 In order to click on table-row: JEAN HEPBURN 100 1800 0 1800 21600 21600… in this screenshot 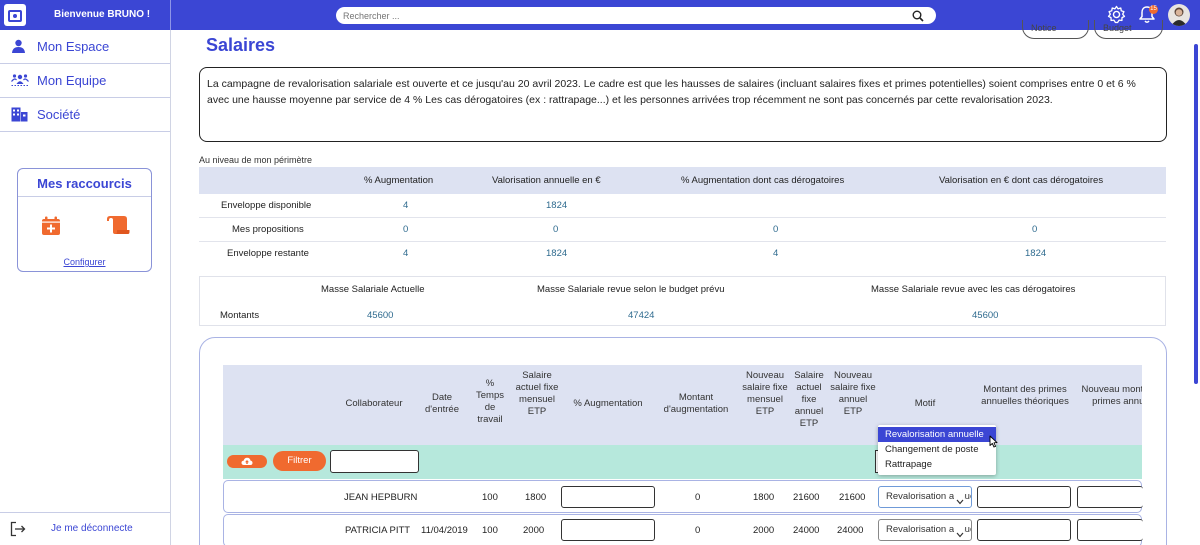, I will do `click(683, 496)`.